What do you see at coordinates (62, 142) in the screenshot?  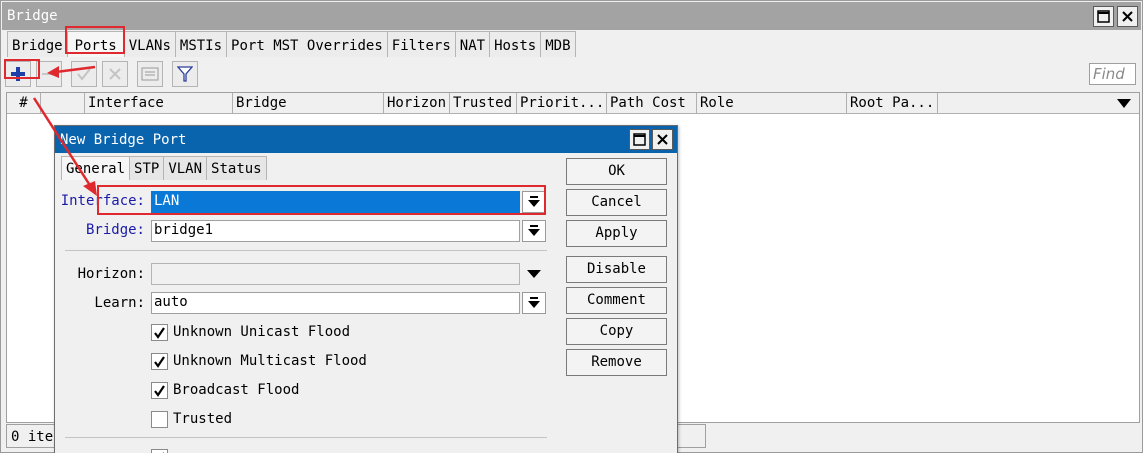 I see `arrow-to-interface-field` at bounding box center [62, 142].